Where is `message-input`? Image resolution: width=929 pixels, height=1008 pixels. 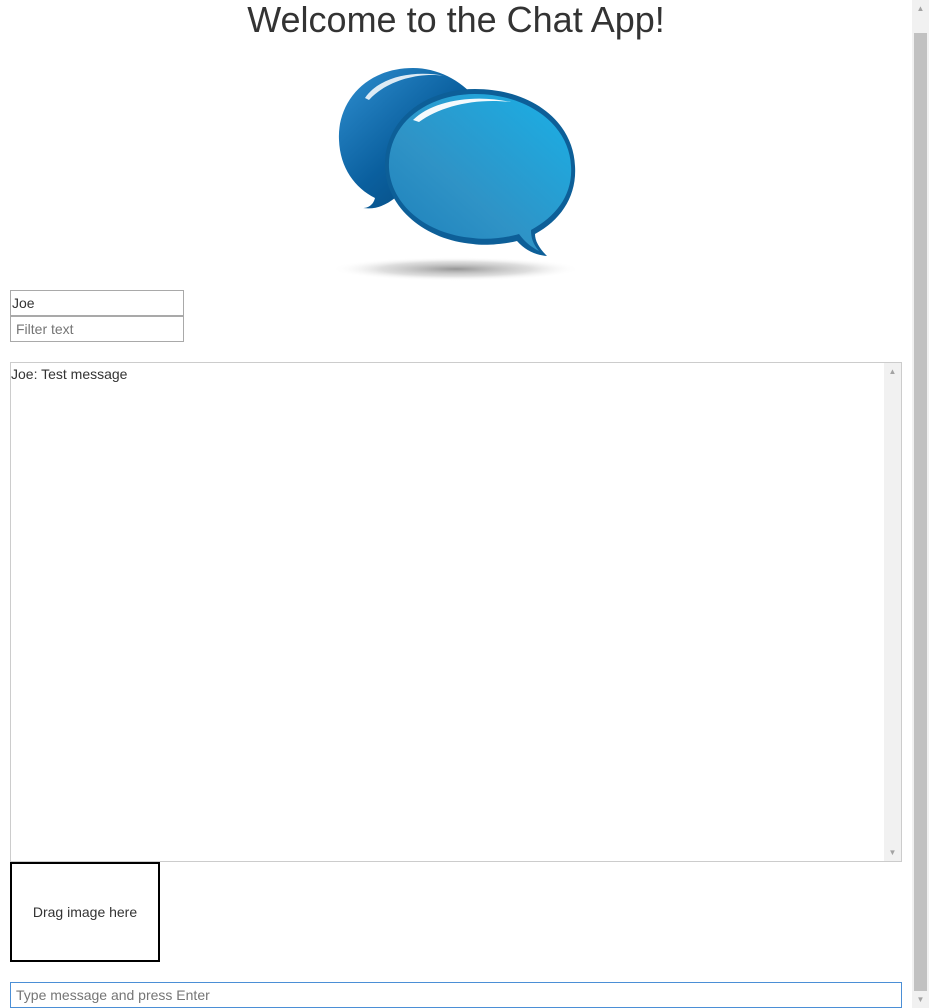
message-input is located at coordinates (456, 995).